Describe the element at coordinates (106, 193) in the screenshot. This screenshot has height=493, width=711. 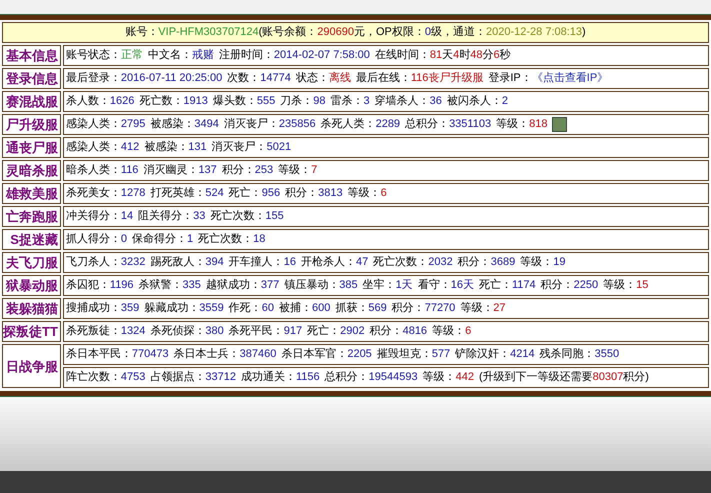
I see `stat-text: 杀死美女：1278` at that location.